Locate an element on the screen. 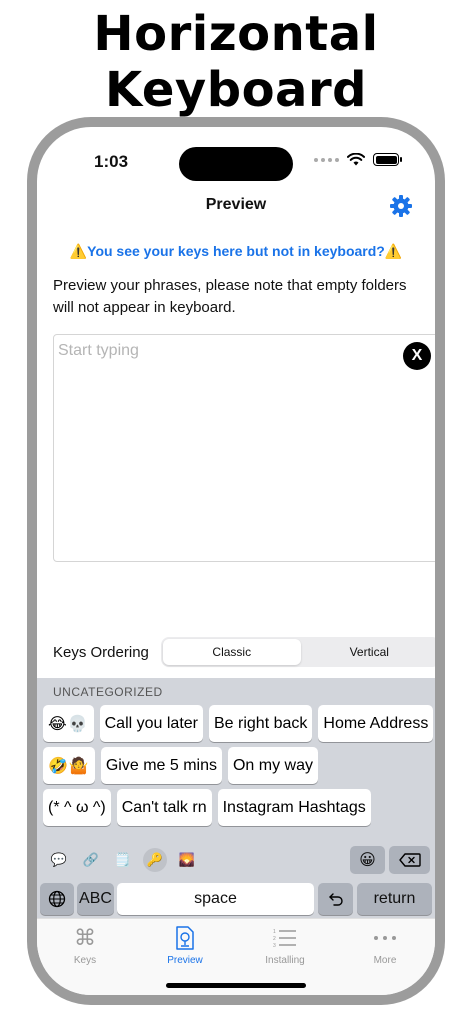 Image resolution: width=472 pixels, height=1024 pixels. headline: Horizontal Keyboard is located at coordinates (236, 62).